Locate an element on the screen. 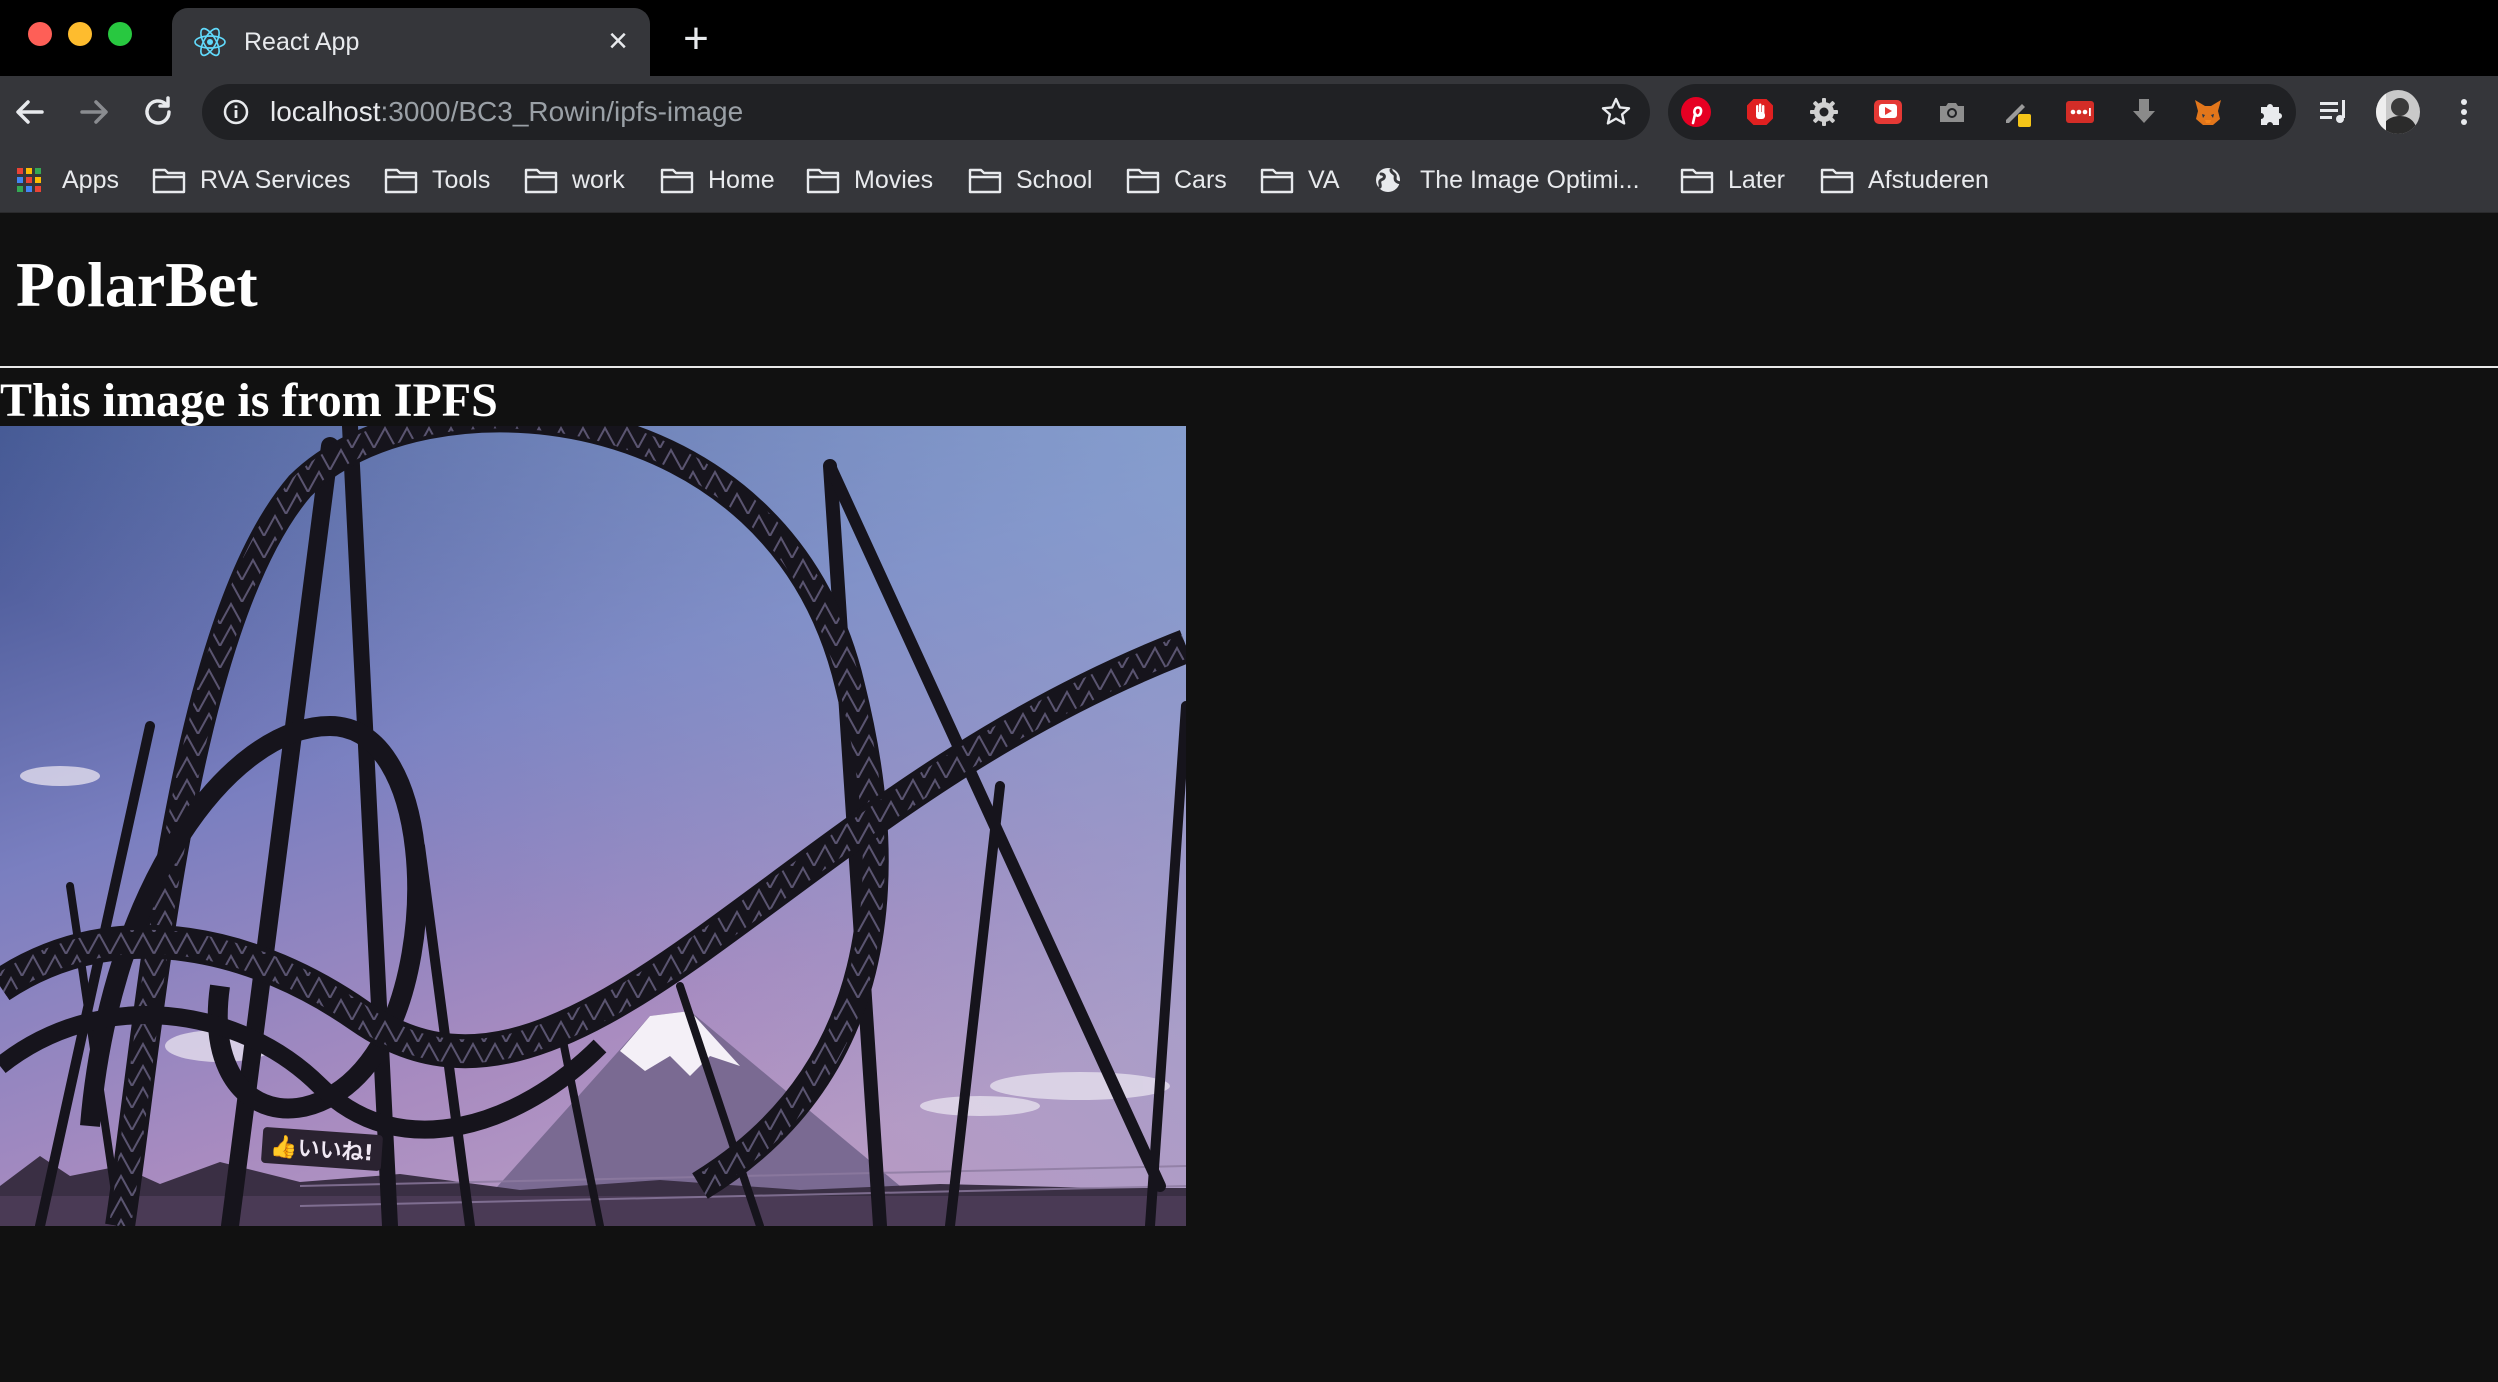 The height and width of the screenshot is (1382, 2498). tab-react-app: React App × is located at coordinates (411, 42).